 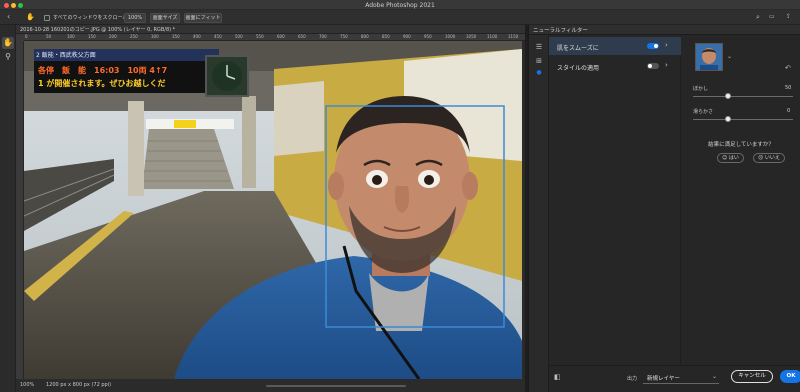 I want to click on fill-screen-button: 画面にフィット, so click(x=203, y=17).